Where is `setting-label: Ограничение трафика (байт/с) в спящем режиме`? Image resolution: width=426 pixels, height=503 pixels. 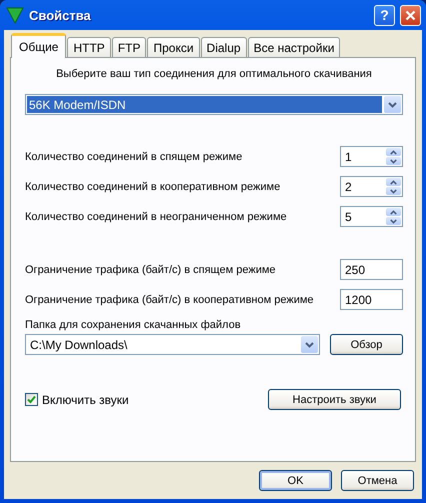
setting-label: Ограничение трафика (байт/с) в спящем режиме is located at coordinates (150, 270).